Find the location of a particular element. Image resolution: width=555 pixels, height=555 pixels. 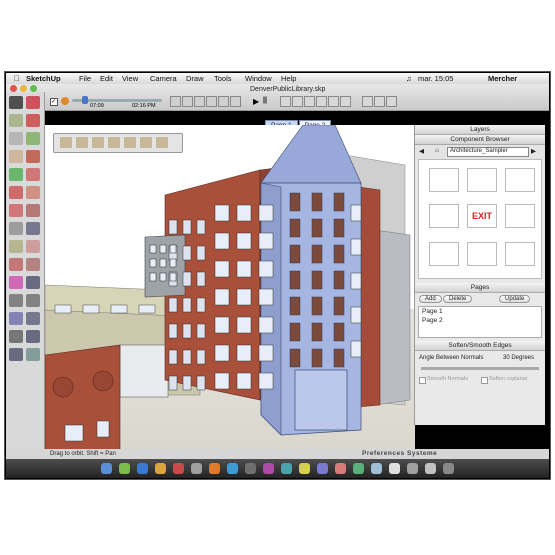

wireframe-icon is located at coordinates (297, 101).